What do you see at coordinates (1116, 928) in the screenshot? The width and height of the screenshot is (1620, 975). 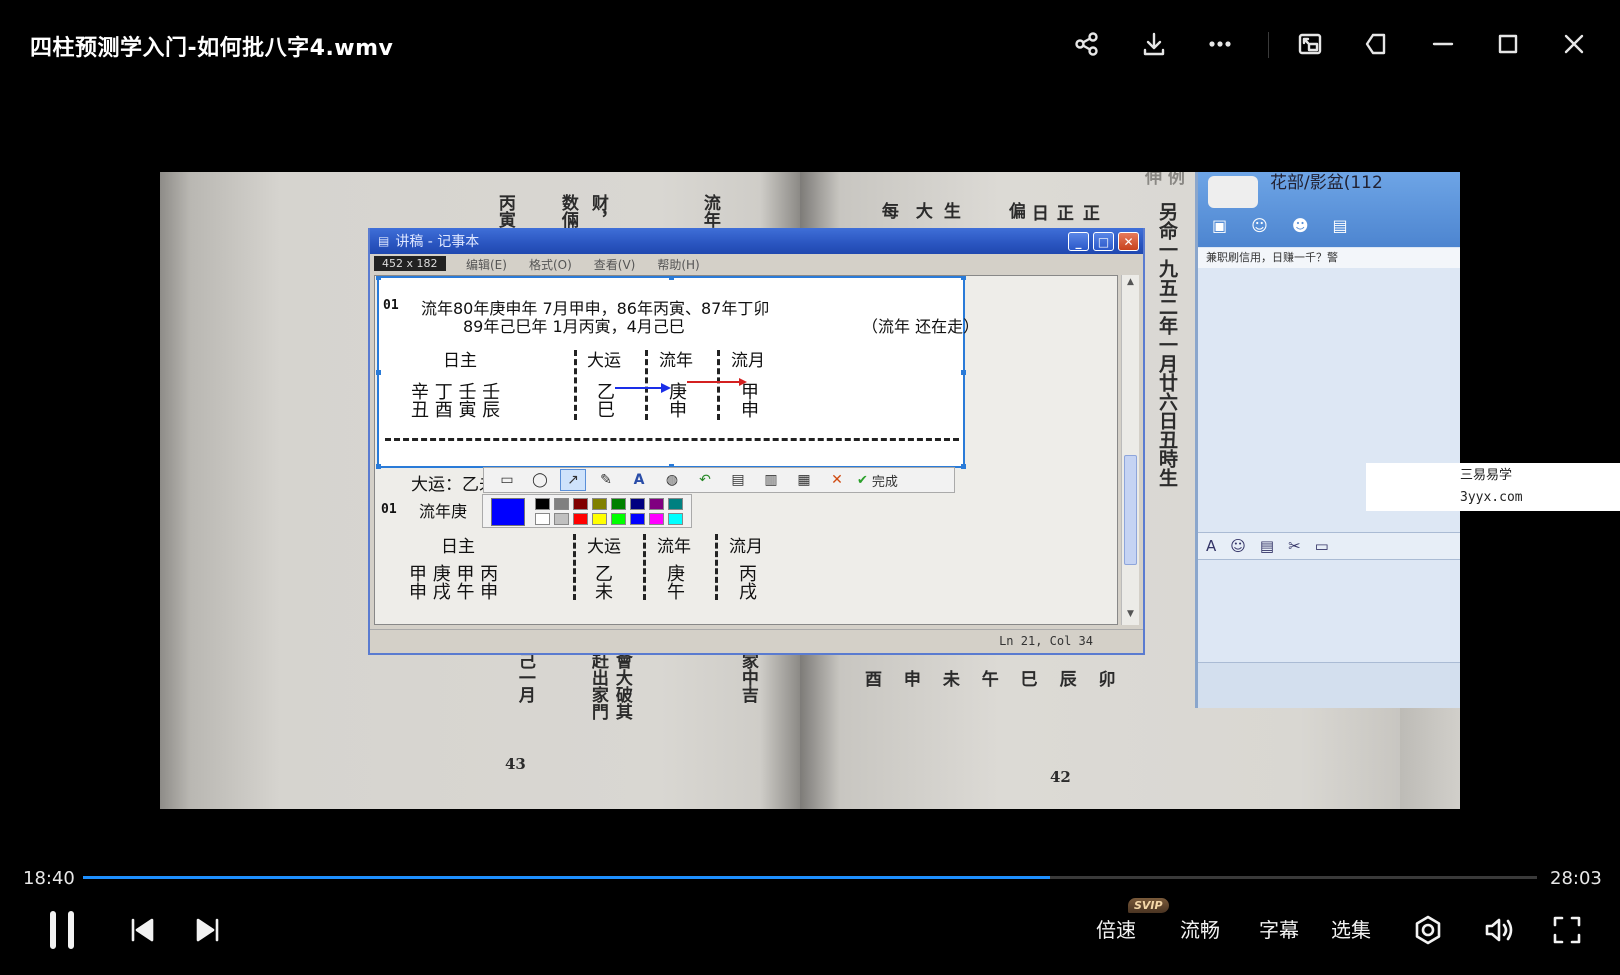 I see `speed-button: 倍速` at bounding box center [1116, 928].